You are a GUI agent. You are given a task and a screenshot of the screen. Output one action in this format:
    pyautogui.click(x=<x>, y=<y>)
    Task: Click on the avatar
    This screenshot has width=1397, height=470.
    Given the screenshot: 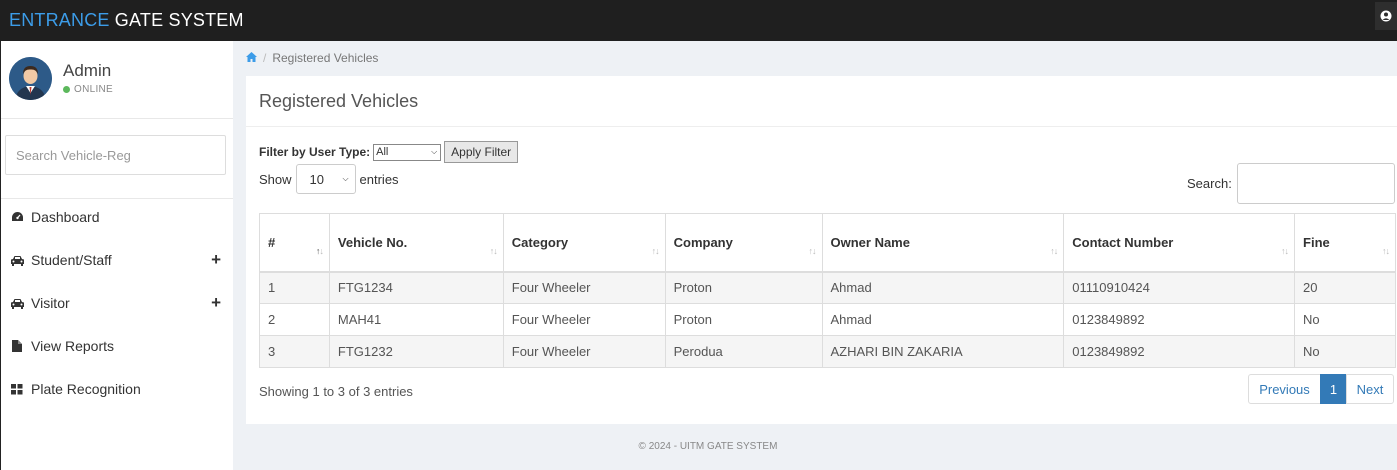 What is the action you would take?
    pyautogui.click(x=30, y=78)
    